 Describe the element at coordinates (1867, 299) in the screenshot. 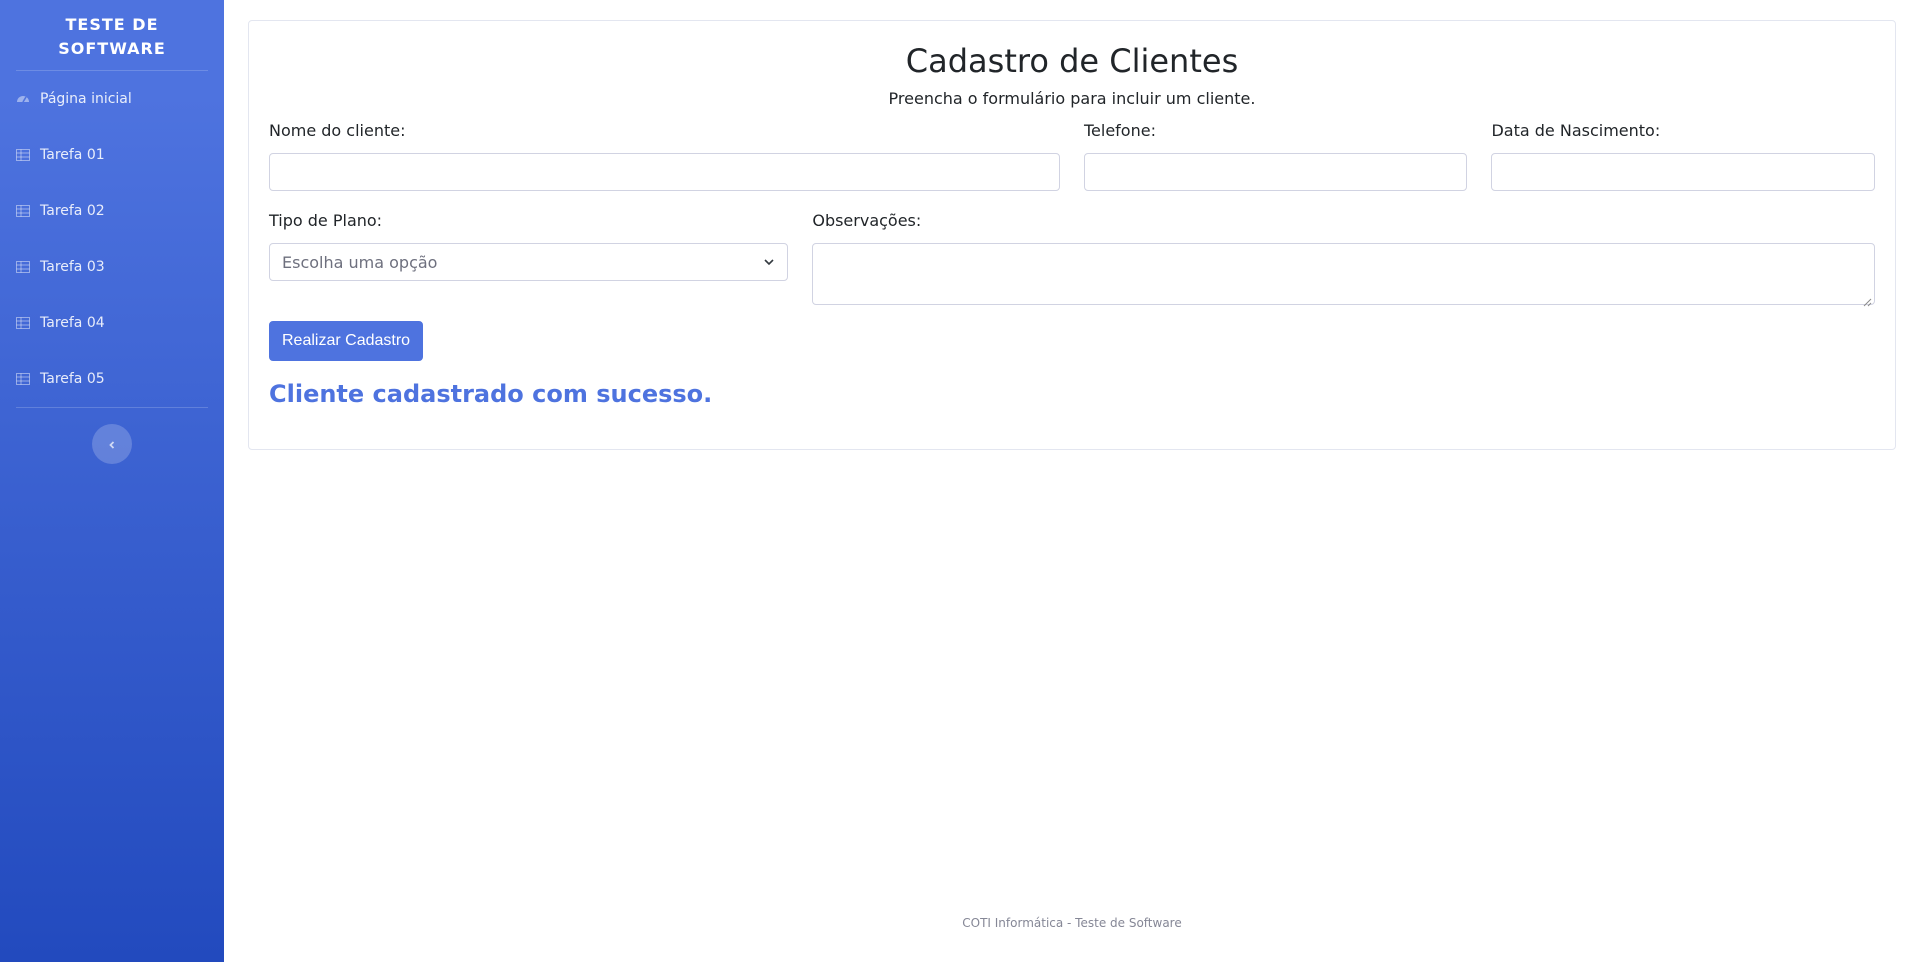

I see `resize-grip-icon` at that location.